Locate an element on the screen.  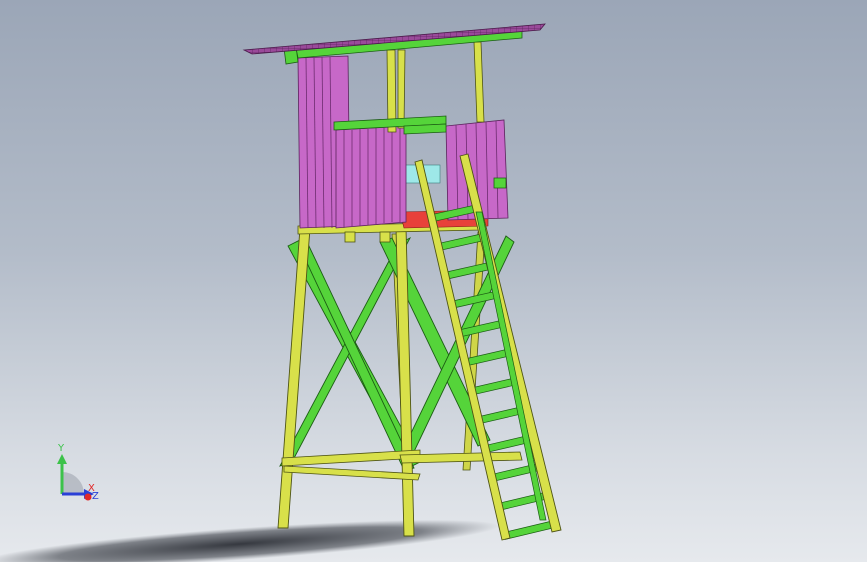
z-axis-label: Z is located at coordinates (95, 496).